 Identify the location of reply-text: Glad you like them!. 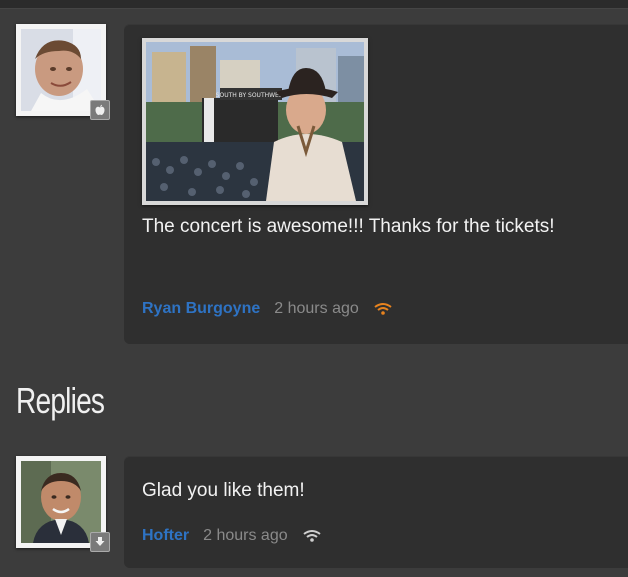
(223, 490).